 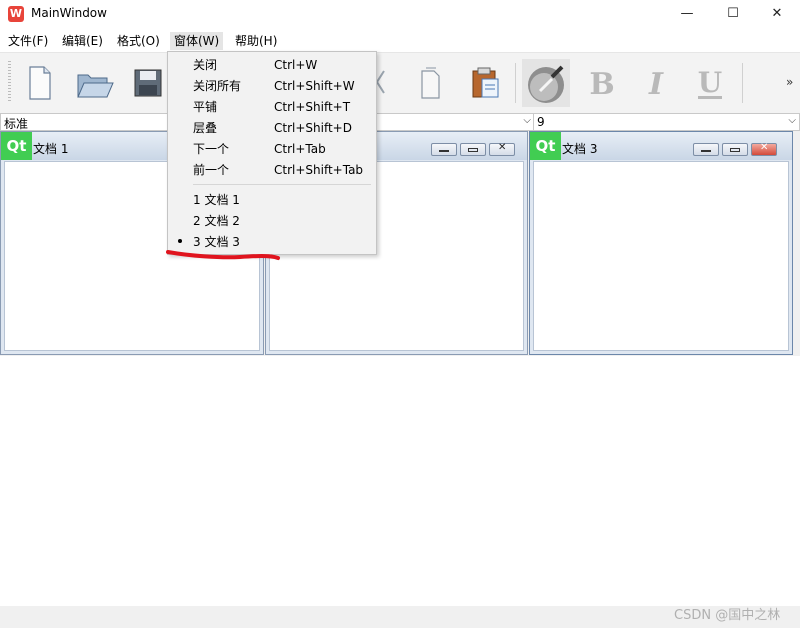 I want to click on italic-icon: I, so click(x=656, y=83).